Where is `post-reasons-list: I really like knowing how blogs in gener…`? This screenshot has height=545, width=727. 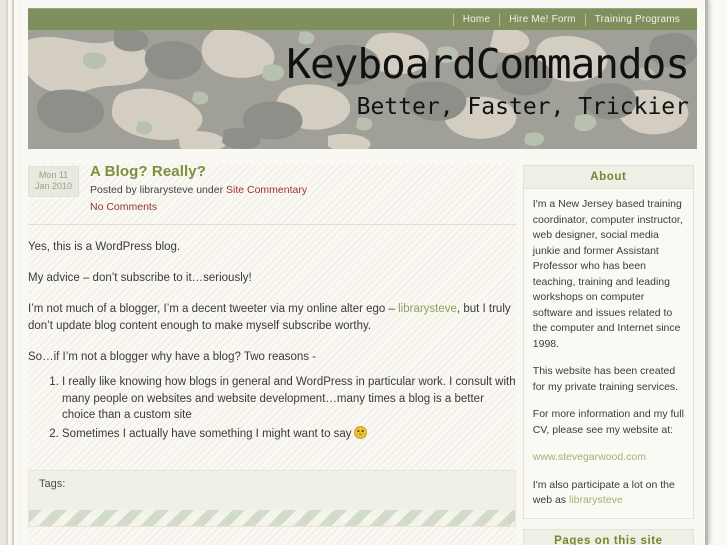 post-reasons-list: I really like knowing how blogs in gener… is located at coordinates (272, 408).